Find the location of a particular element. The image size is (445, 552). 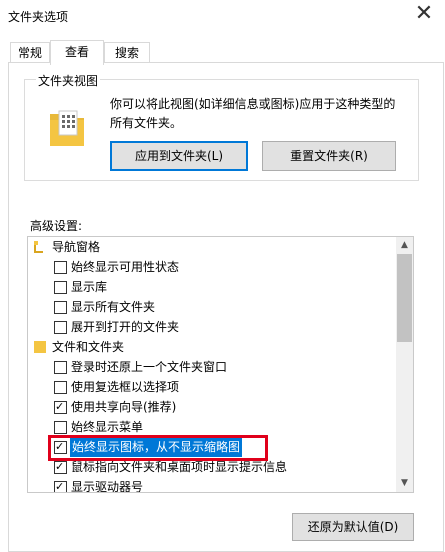

list-item-label: 显示库 is located at coordinates (89, 287).